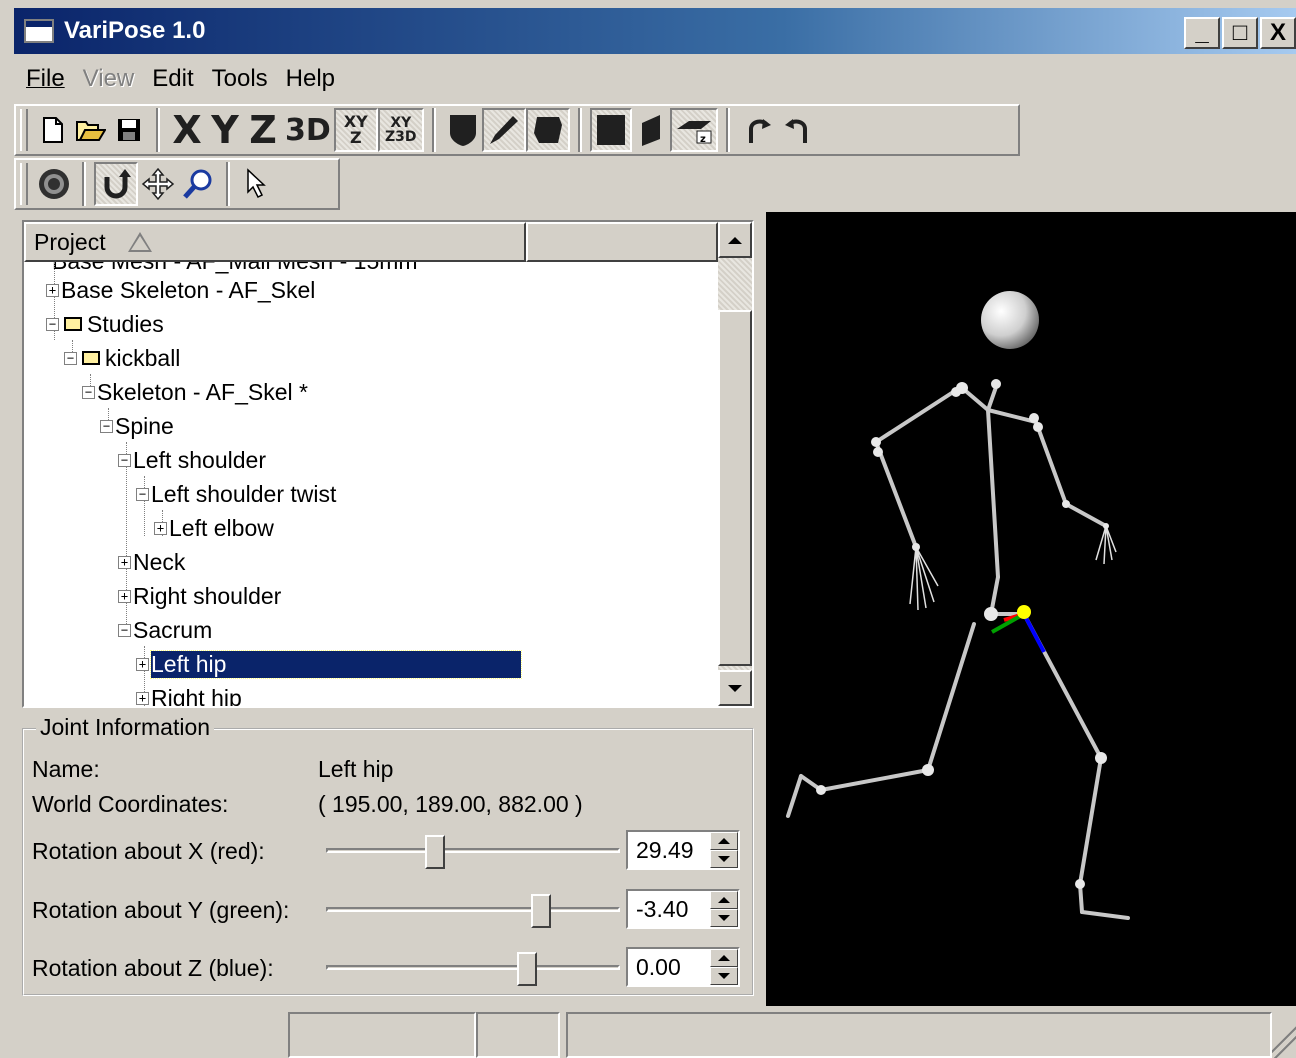  I want to click on scroll-up-button, so click(735, 240).